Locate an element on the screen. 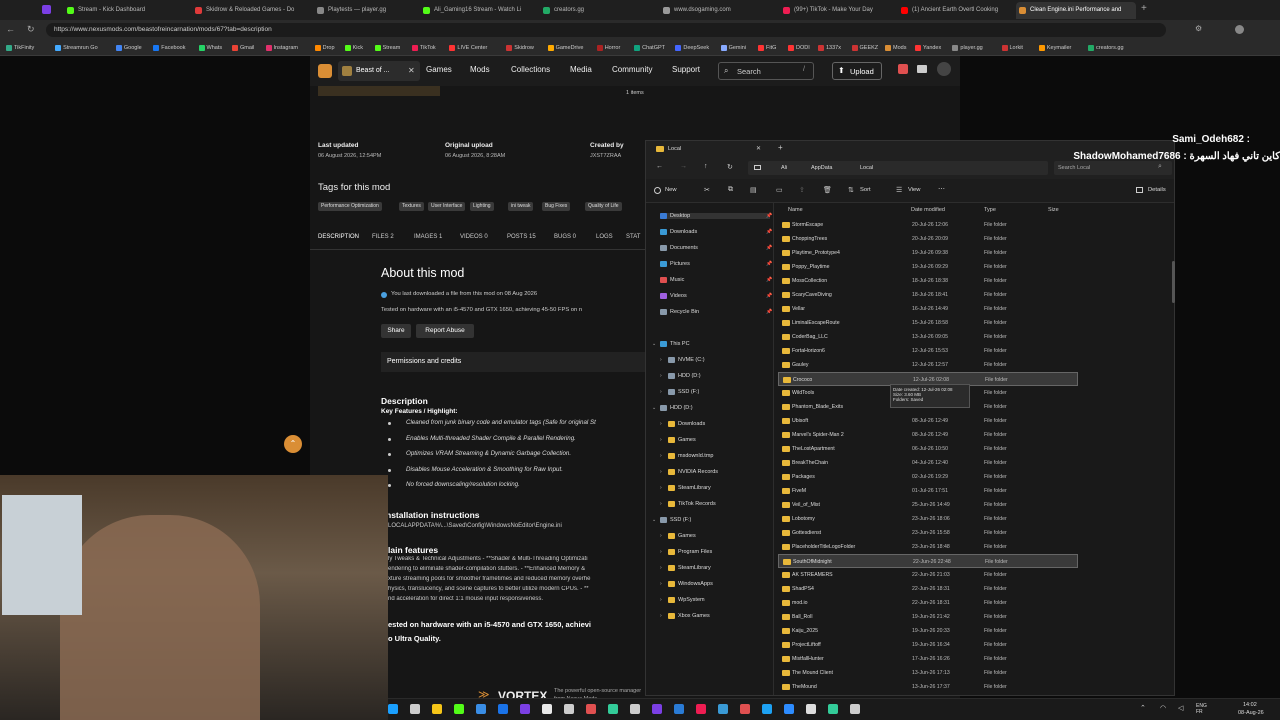 This screenshot has height=720, width=1280. clock-time: 14:02 is located at coordinates (1250, 705).